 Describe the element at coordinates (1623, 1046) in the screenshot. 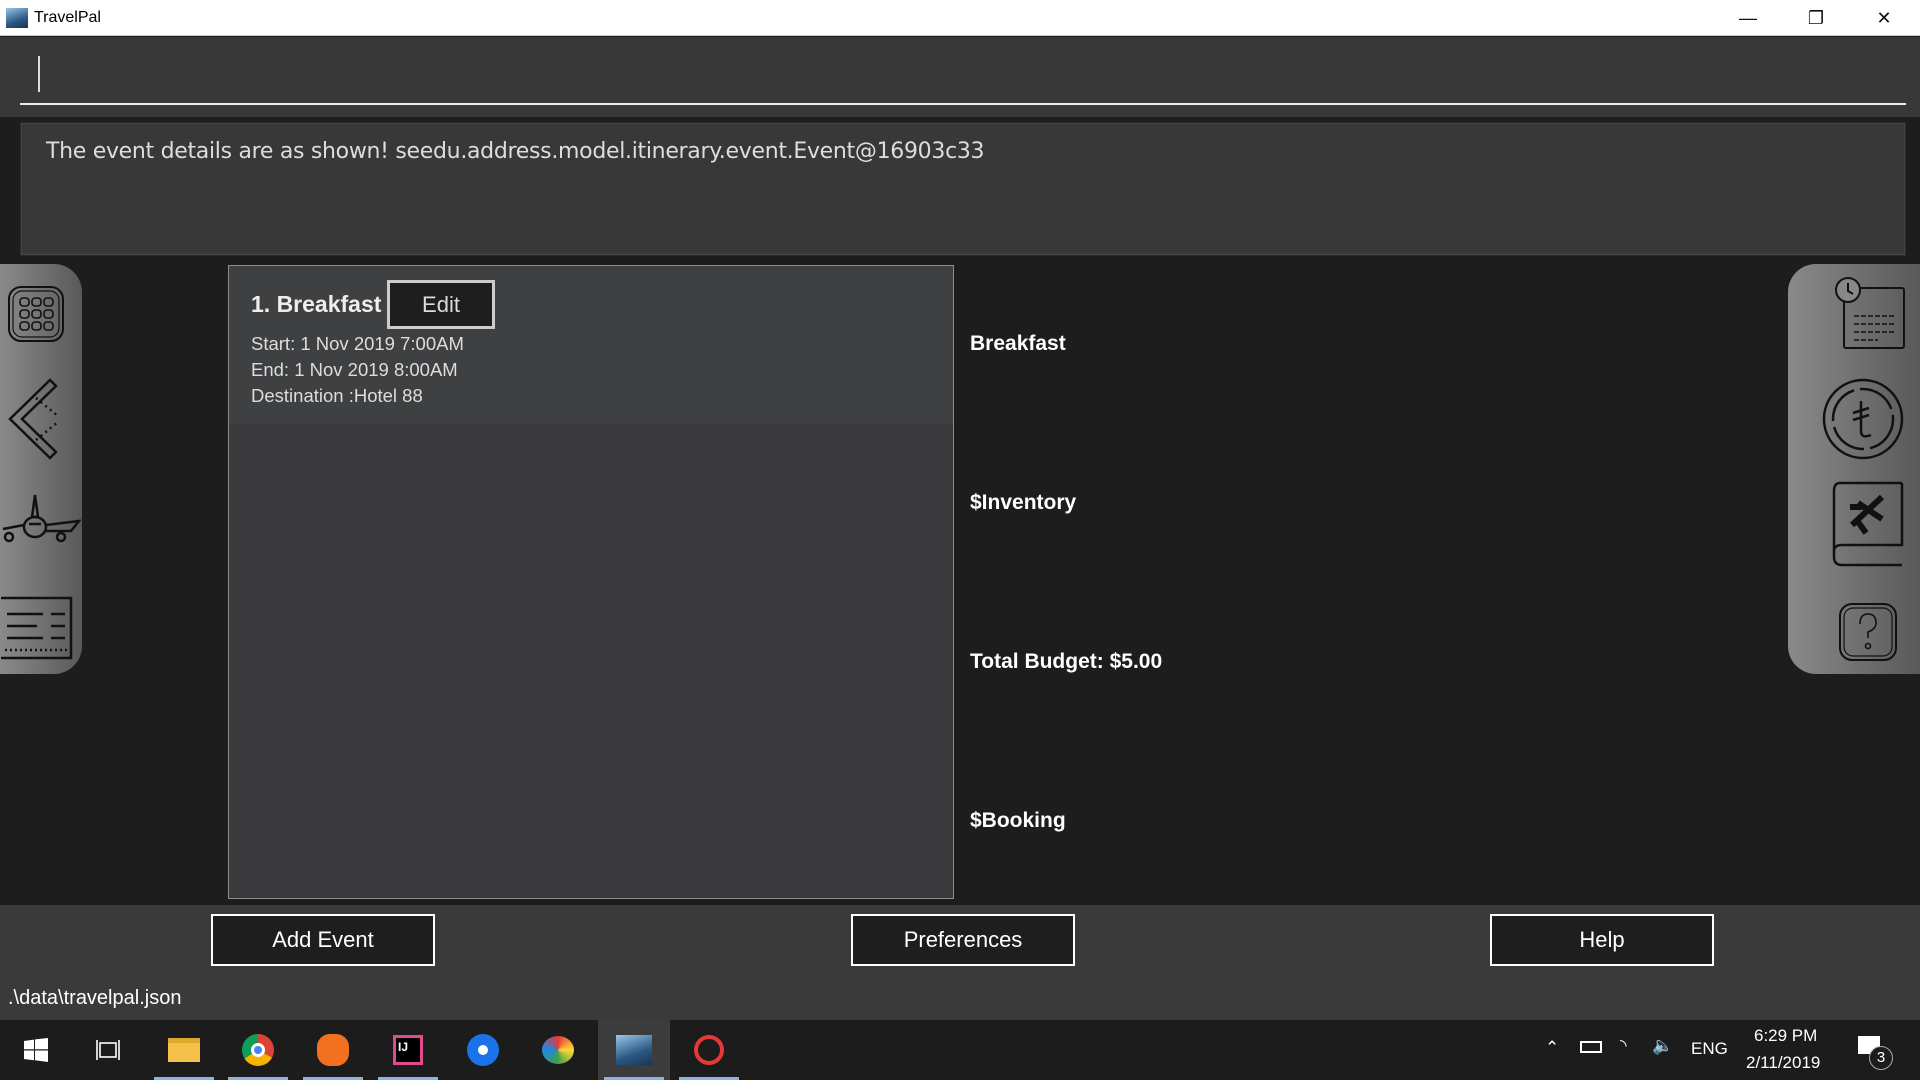

I see `wifi-icon: ◝` at that location.